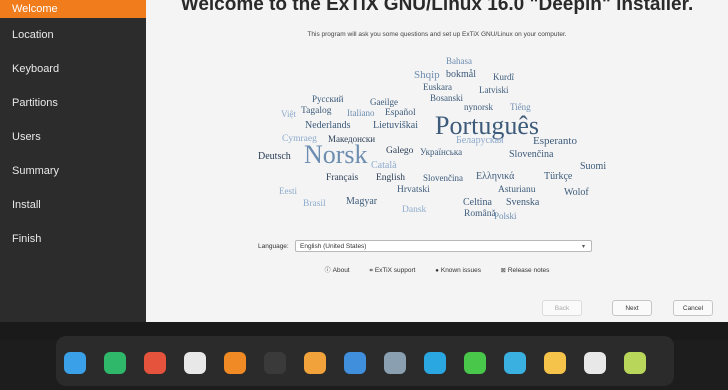 This screenshot has width=728, height=390. Describe the element at coordinates (593, 166) in the screenshot. I see `cloud-word: Suomi` at that location.